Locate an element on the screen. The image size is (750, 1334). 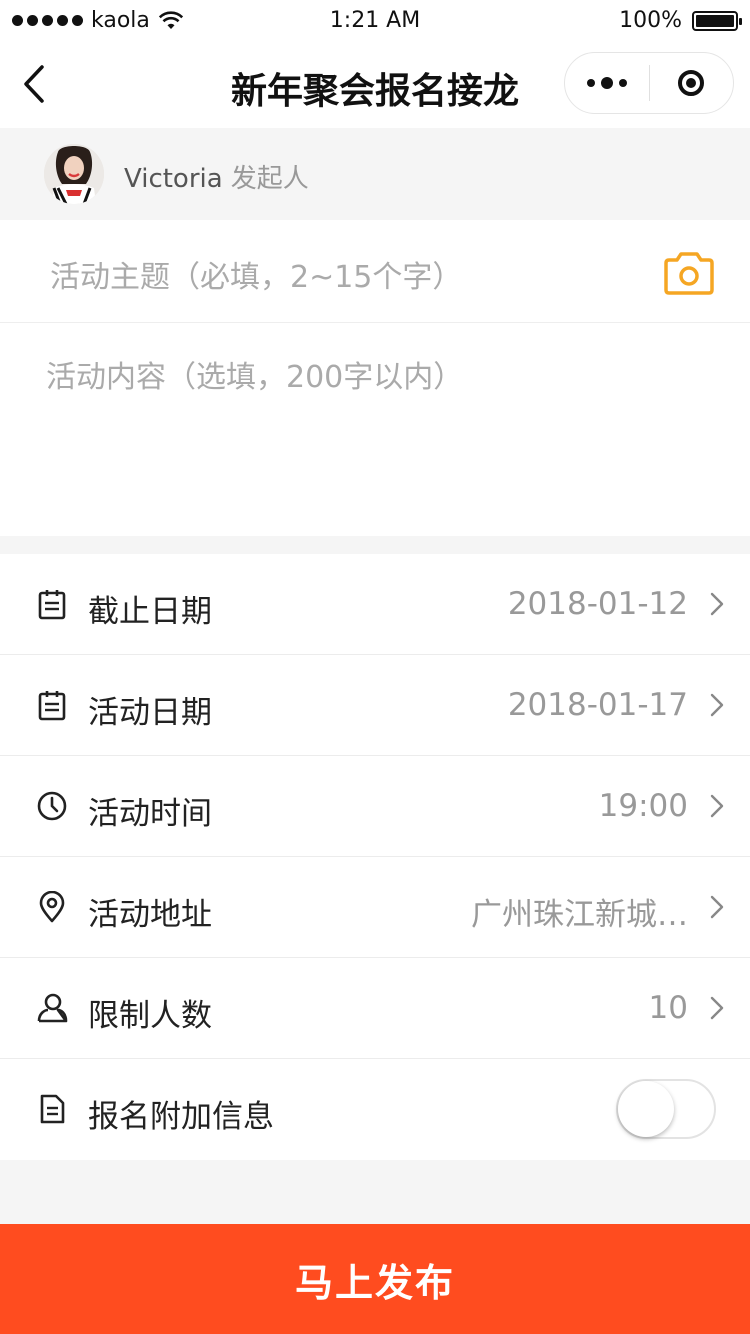
subject-row: 活动主题（必填，2~15个字） is located at coordinates (375, 271).